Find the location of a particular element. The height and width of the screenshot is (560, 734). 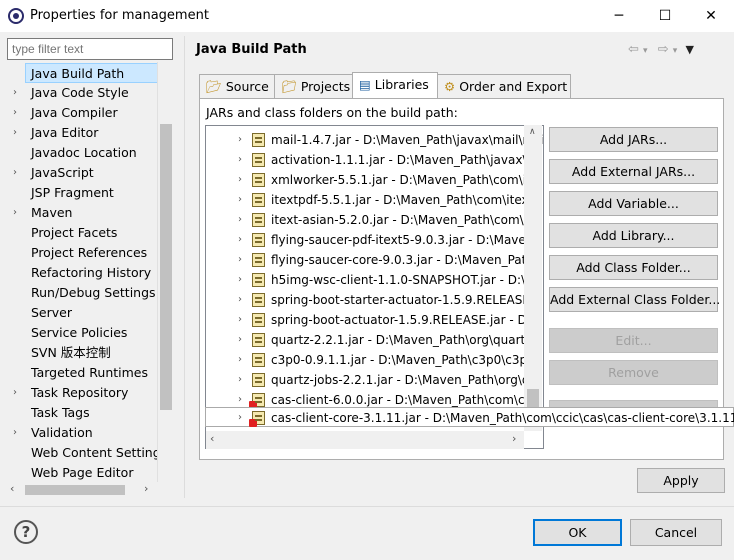

help-icon: ? is located at coordinates (26, 532).